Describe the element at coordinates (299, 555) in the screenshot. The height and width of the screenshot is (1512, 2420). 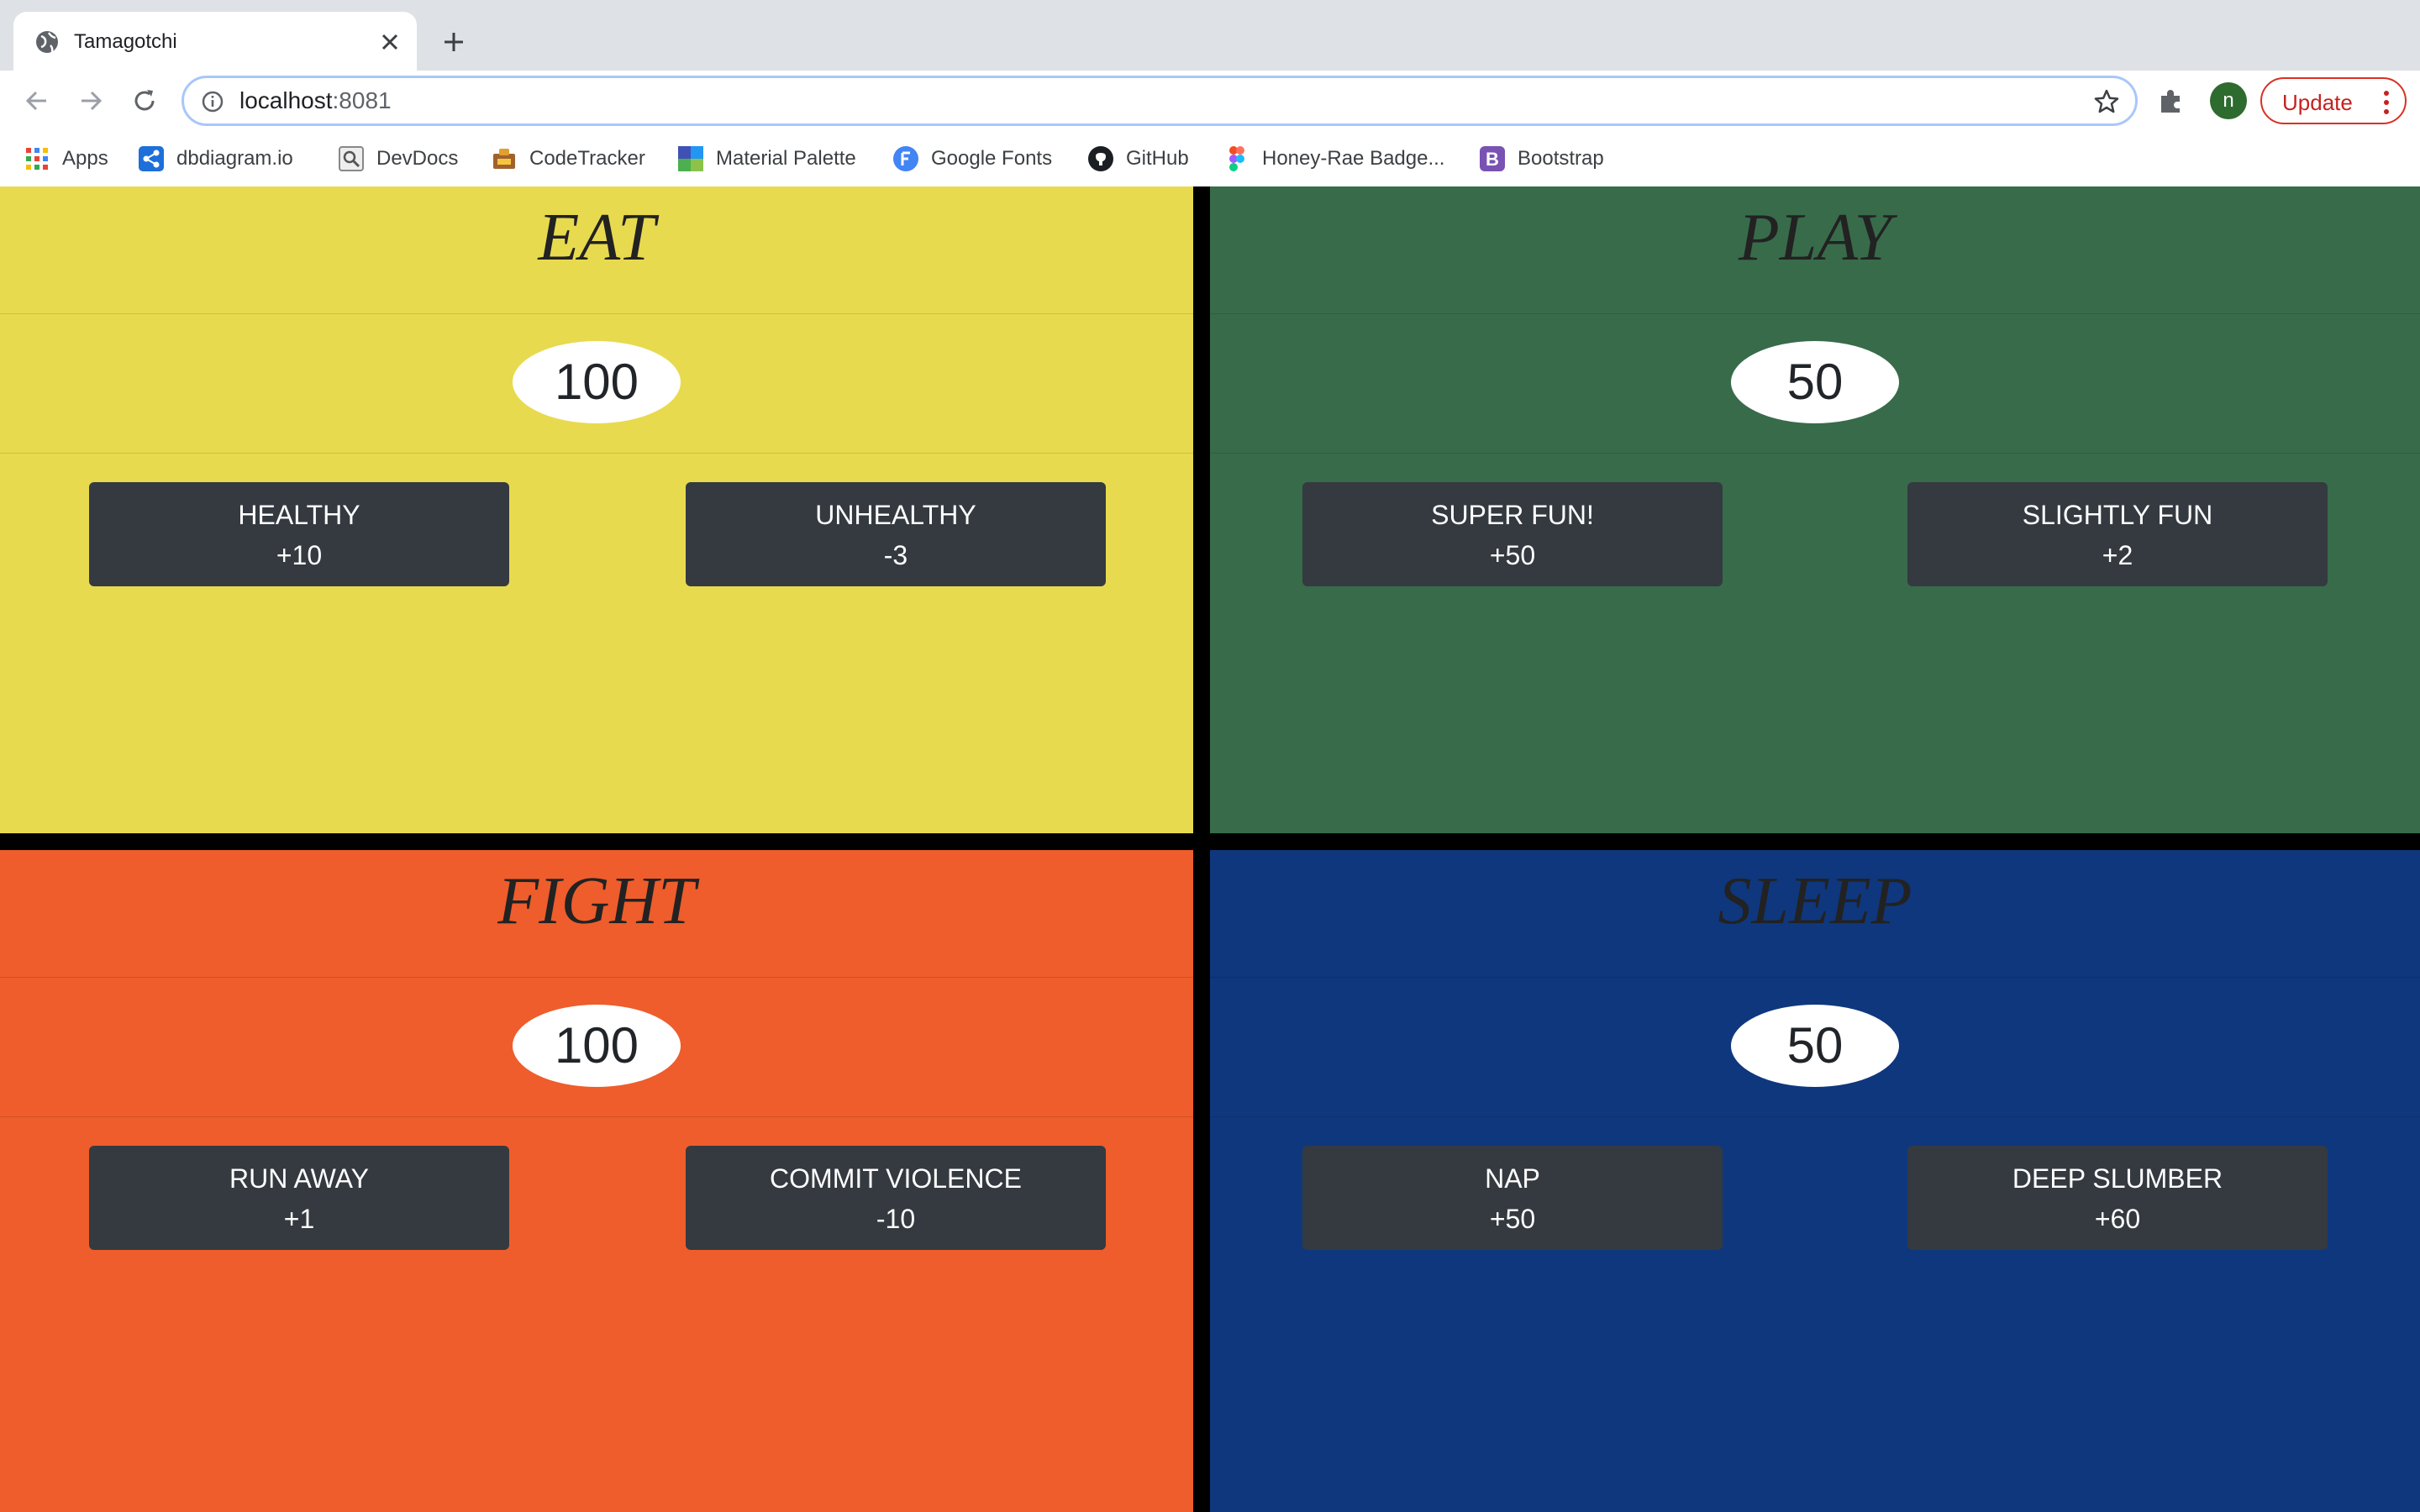
I see `button-value: +10` at that location.